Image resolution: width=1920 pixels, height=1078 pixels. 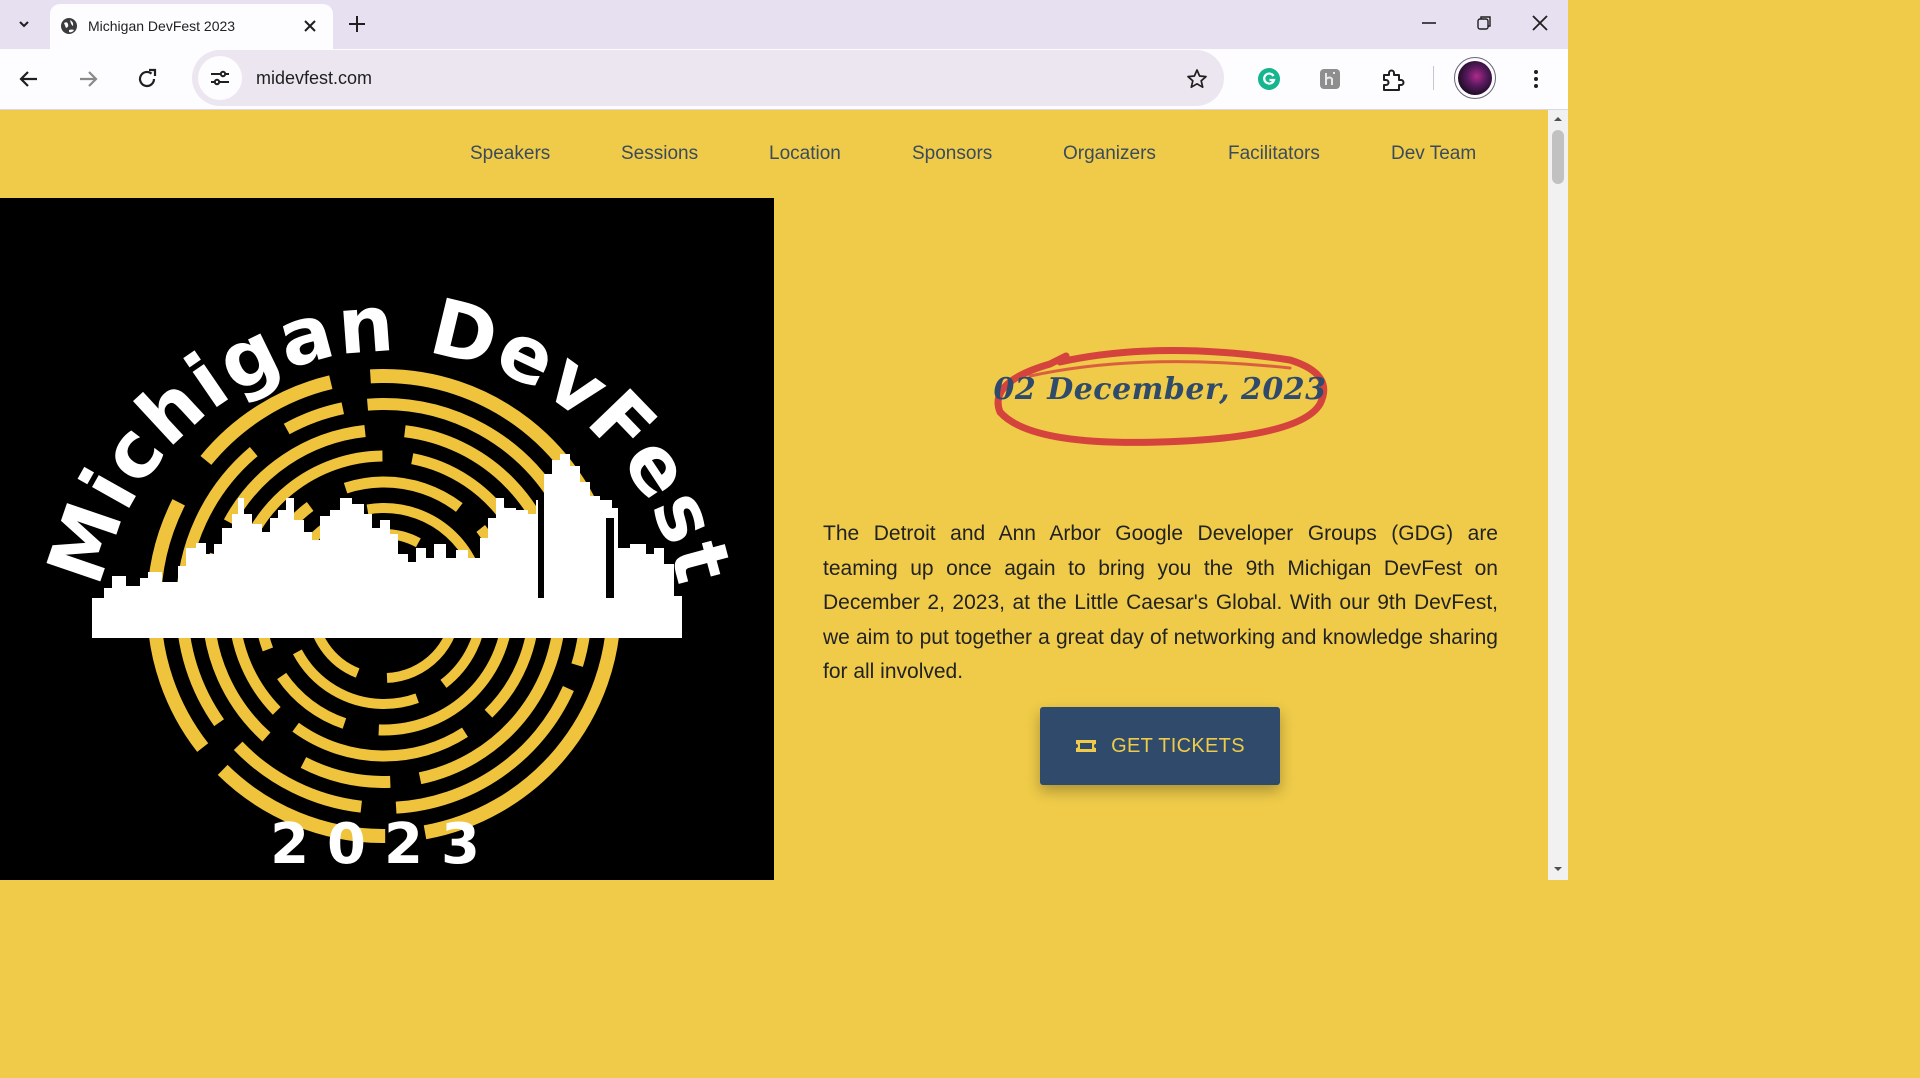 I want to click on plus-icon, so click(x=357, y=24).